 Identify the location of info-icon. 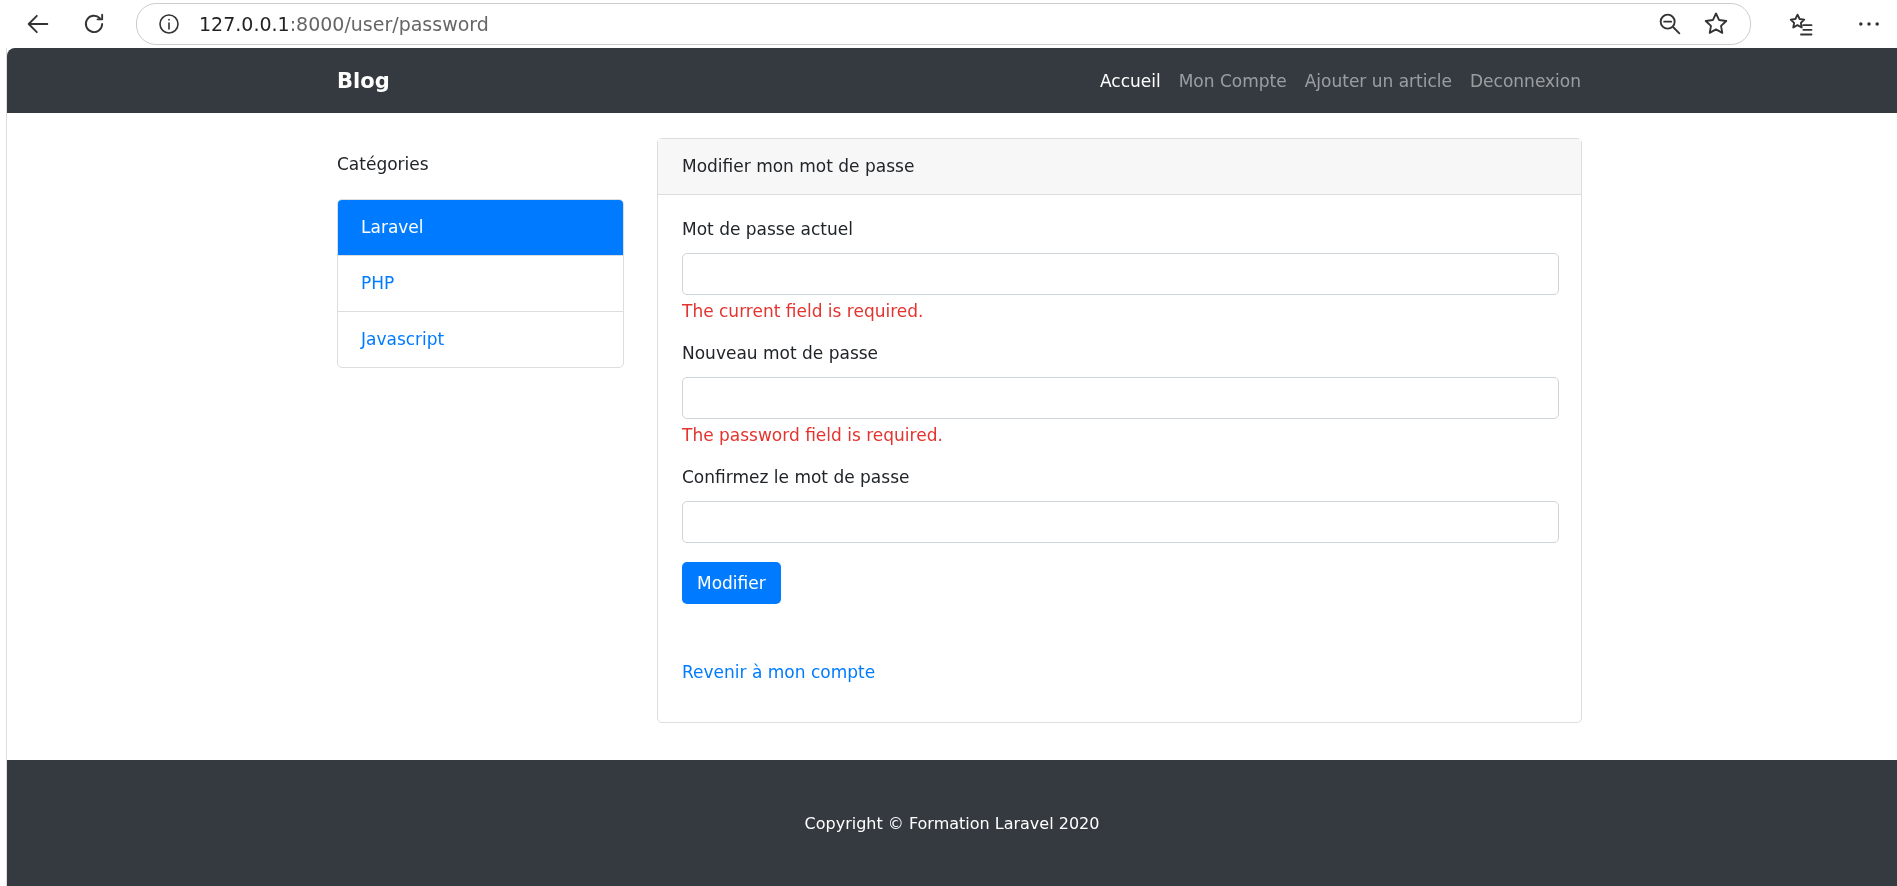
(169, 24).